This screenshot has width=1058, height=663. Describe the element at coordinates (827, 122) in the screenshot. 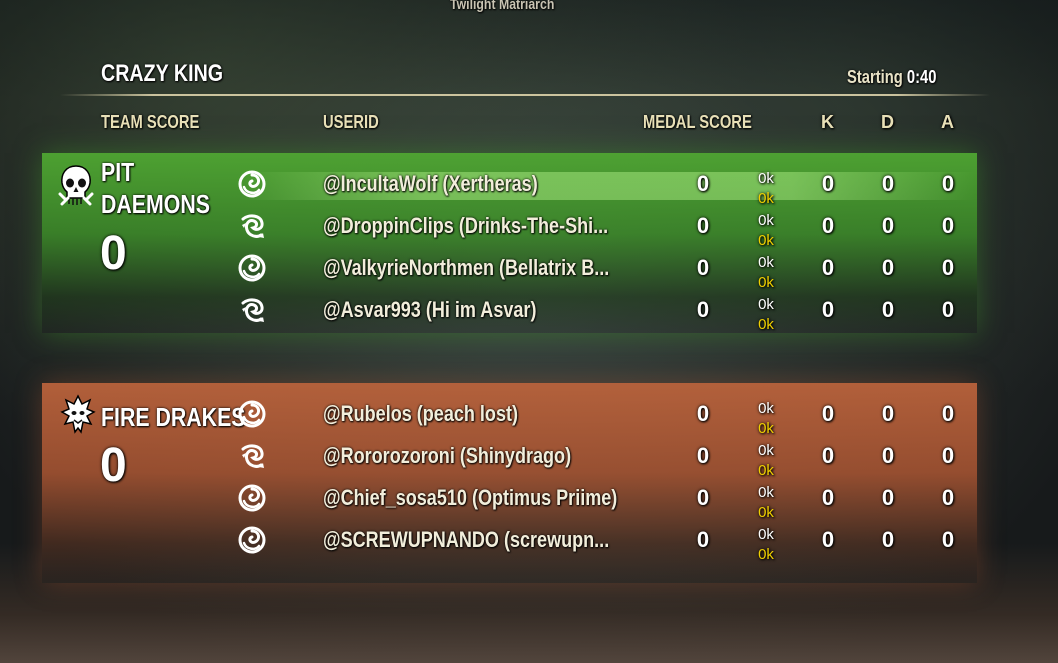

I see `col-header-kills: K` at that location.